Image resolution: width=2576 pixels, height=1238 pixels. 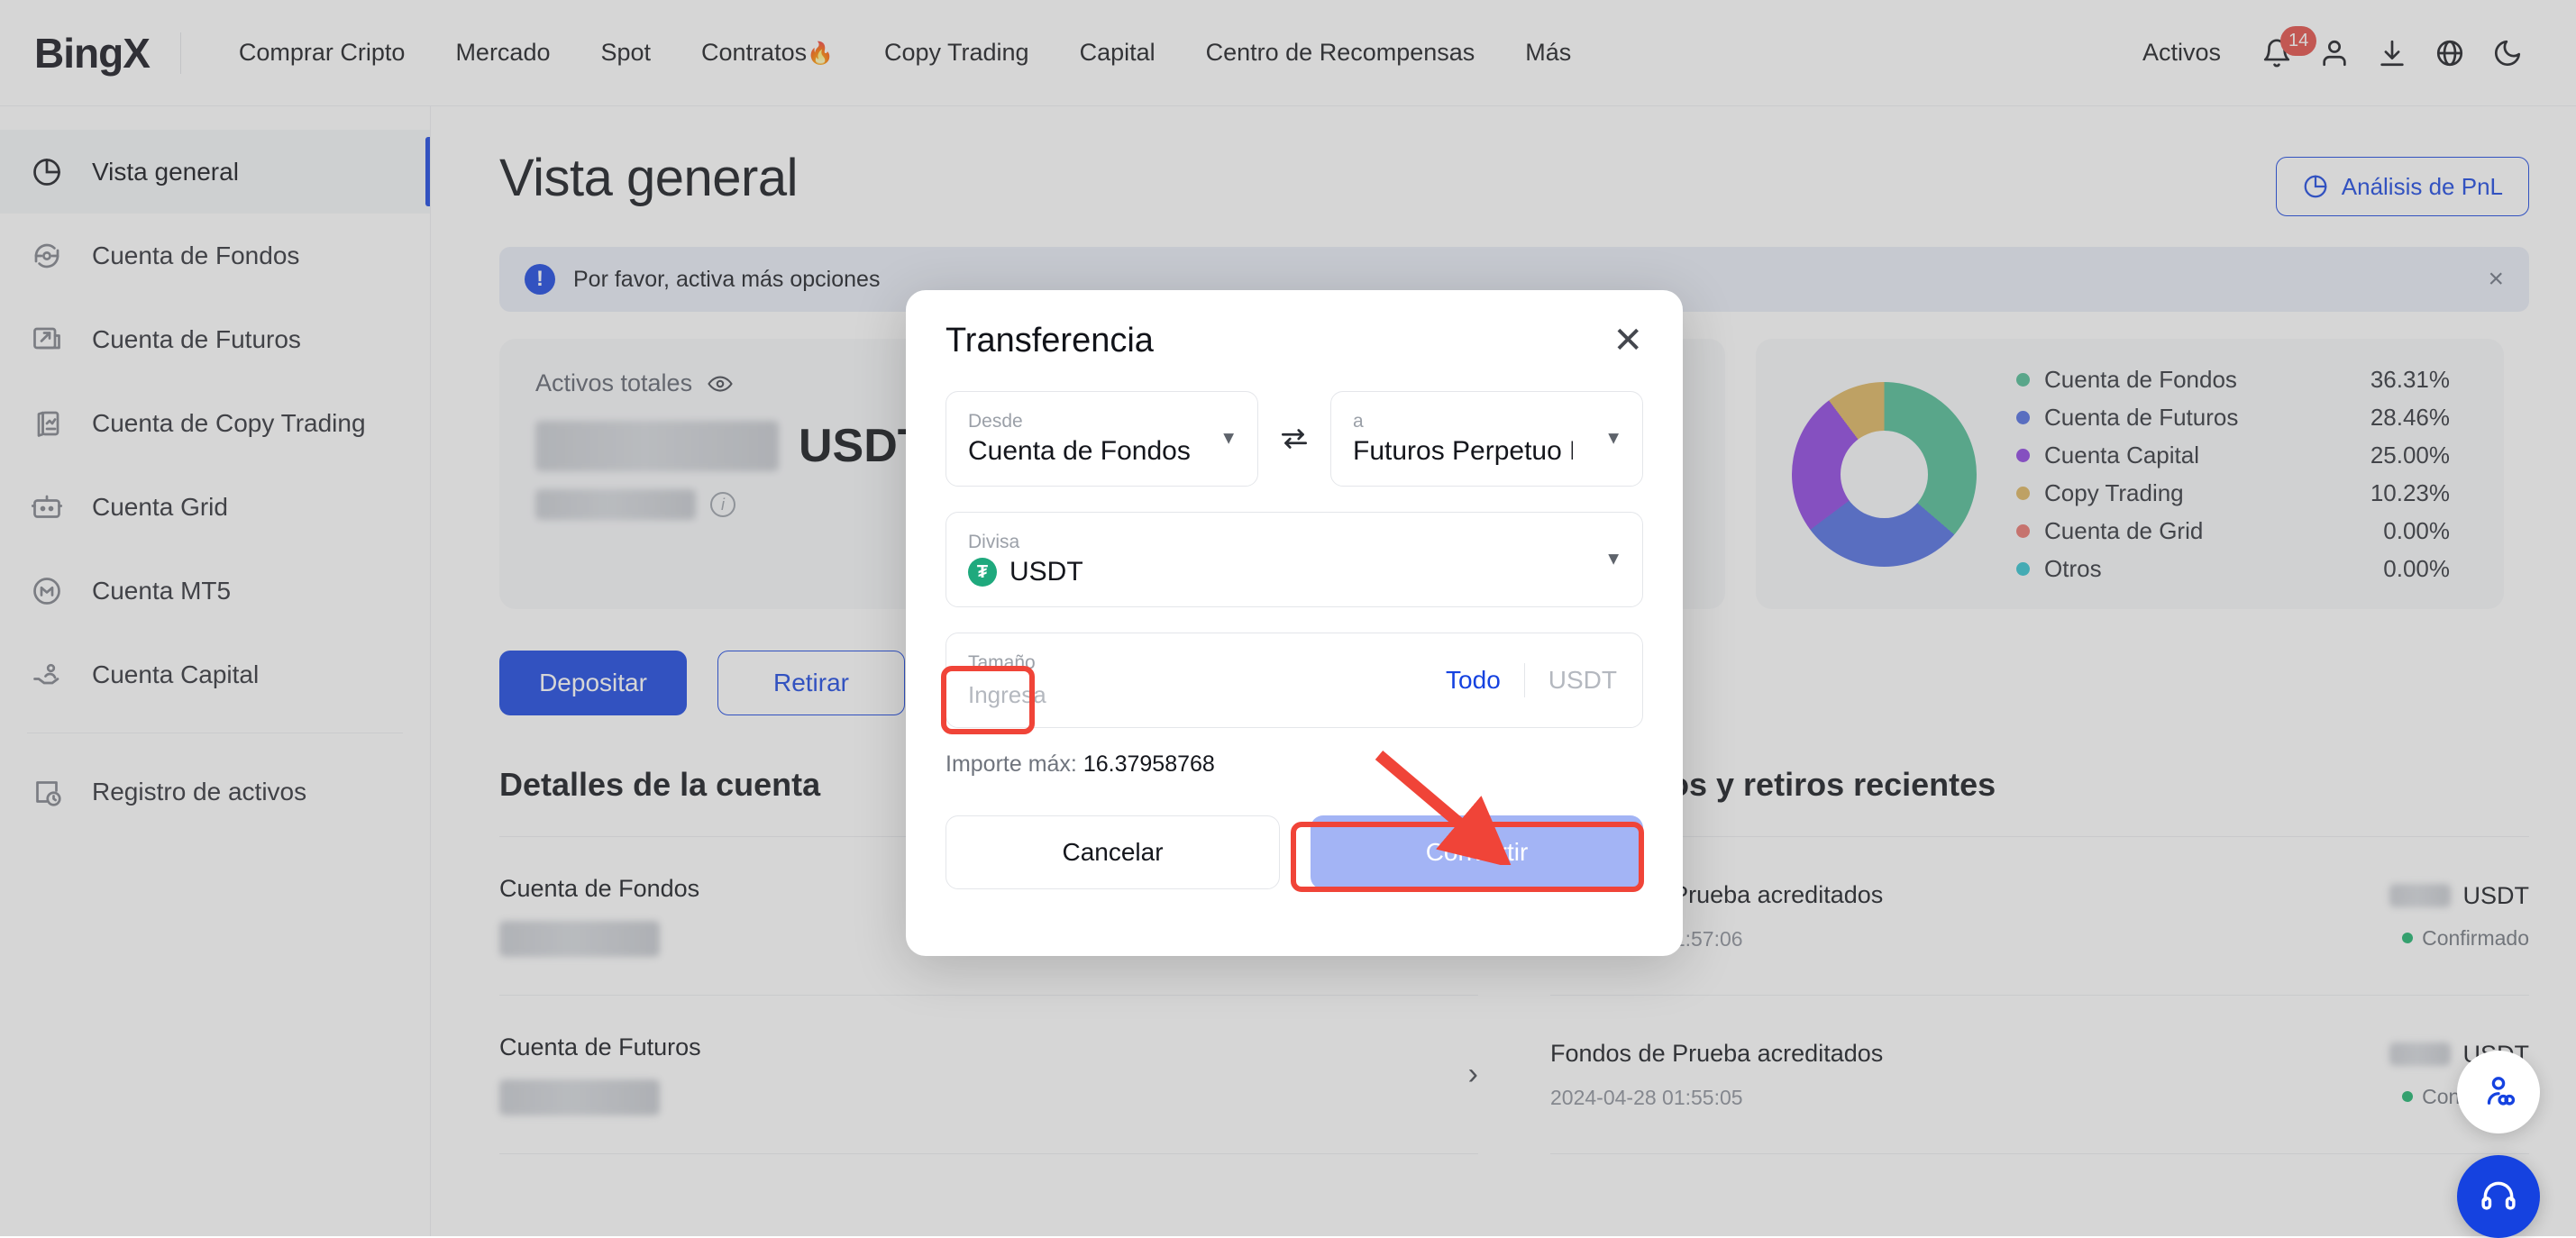 What do you see at coordinates (767, 53) in the screenshot?
I see `nav-item-contratos: Contratos🔥` at bounding box center [767, 53].